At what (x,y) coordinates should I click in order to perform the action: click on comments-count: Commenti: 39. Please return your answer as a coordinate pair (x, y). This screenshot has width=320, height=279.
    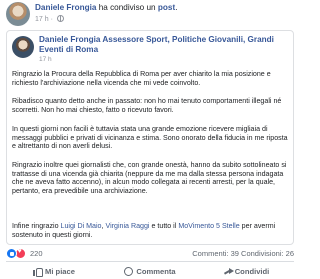
    Looking at the image, I should click on (215, 253).